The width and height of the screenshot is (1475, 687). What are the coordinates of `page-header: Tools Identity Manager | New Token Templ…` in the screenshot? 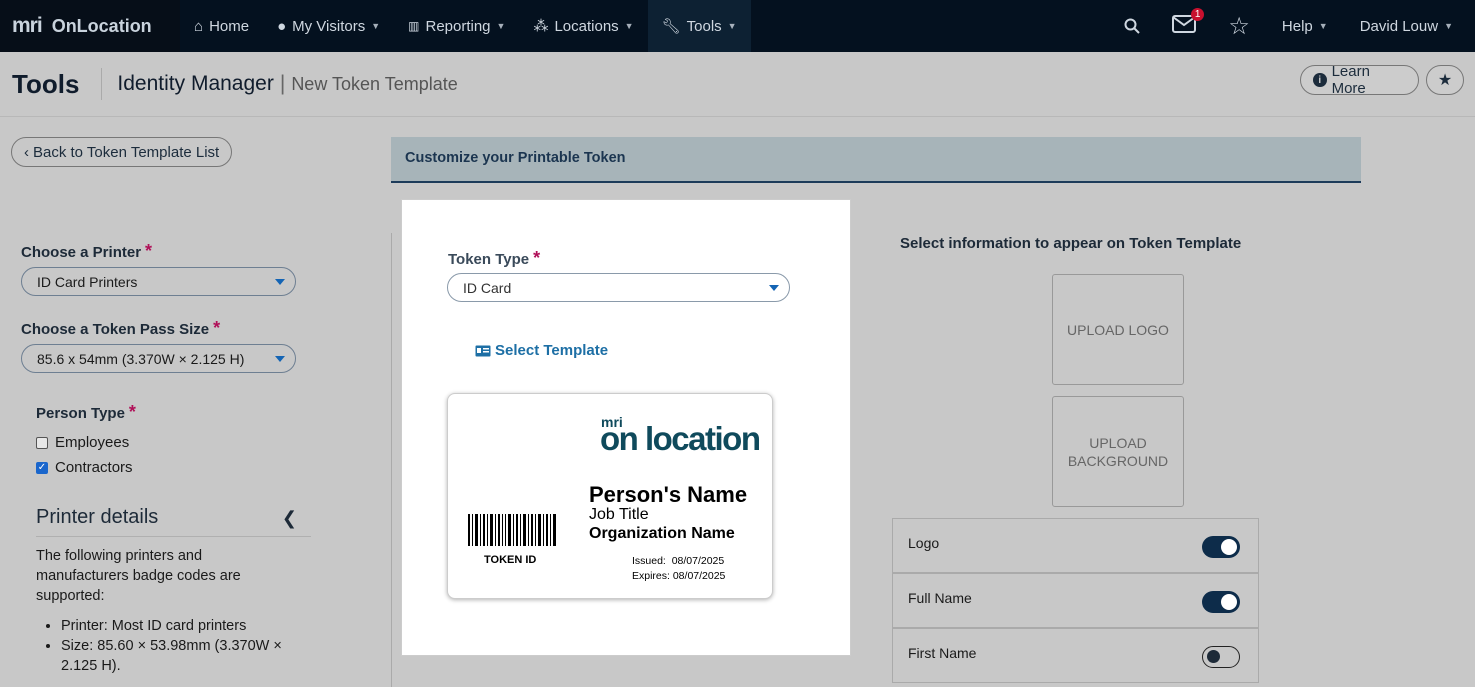 It's located at (737, 84).